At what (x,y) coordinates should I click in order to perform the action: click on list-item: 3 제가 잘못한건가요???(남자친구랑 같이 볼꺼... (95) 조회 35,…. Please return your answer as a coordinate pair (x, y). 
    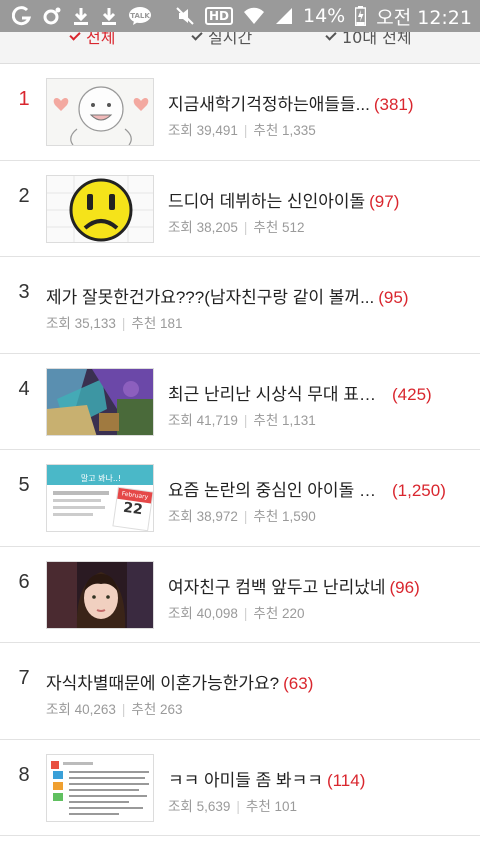
    Looking at the image, I should click on (240, 305).